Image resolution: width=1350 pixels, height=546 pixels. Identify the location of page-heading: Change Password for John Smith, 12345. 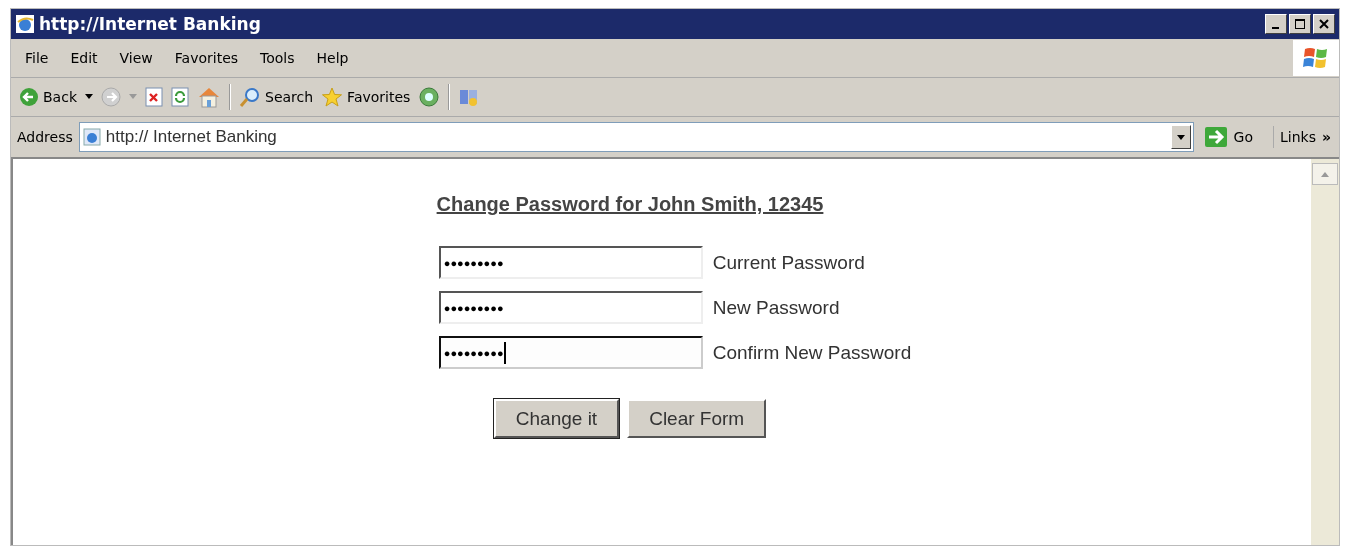
(630, 204).